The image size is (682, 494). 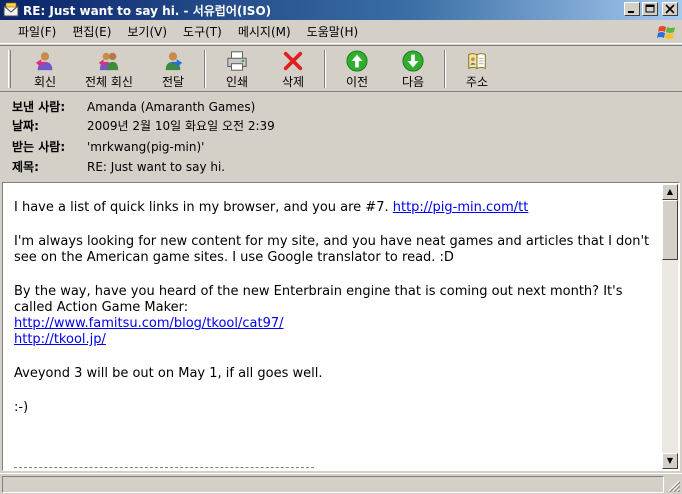 I want to click on scroll-up-button: ▲, so click(x=670, y=192).